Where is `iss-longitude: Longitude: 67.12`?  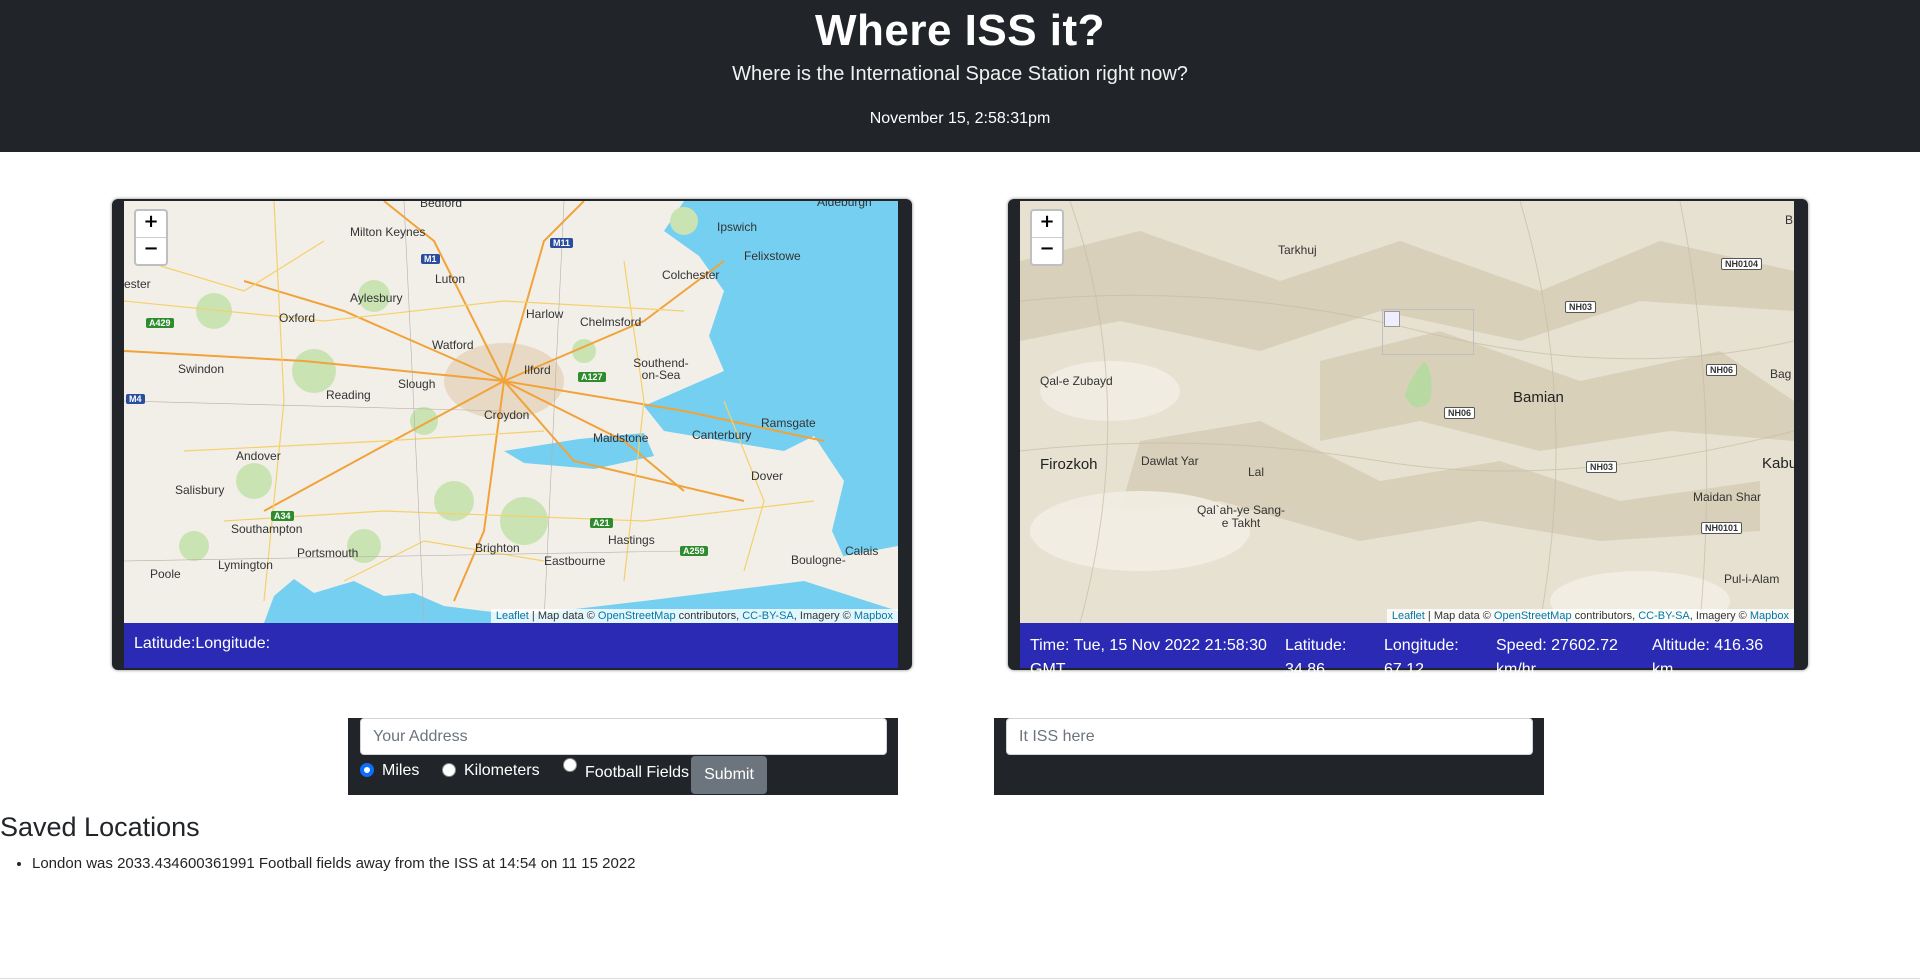
iss-longitude: Longitude: 67.12 is located at coordinates (1421, 658).